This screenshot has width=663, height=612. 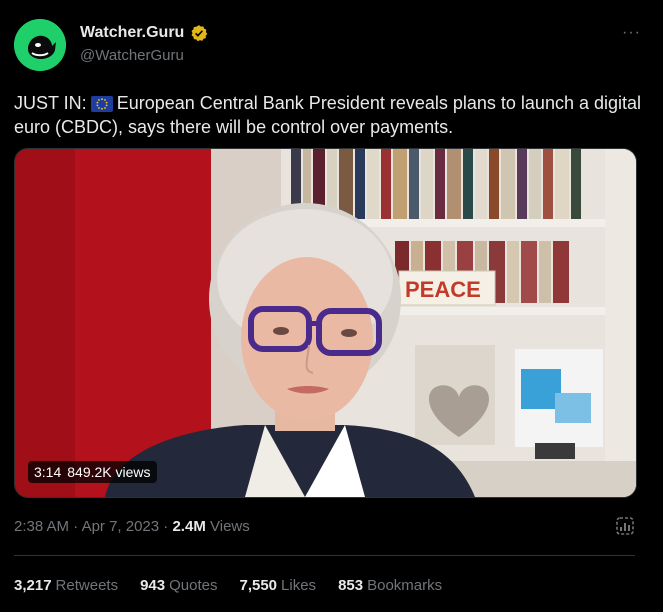 What do you see at coordinates (48, 472) in the screenshot?
I see `video-duration: 3:14` at bounding box center [48, 472].